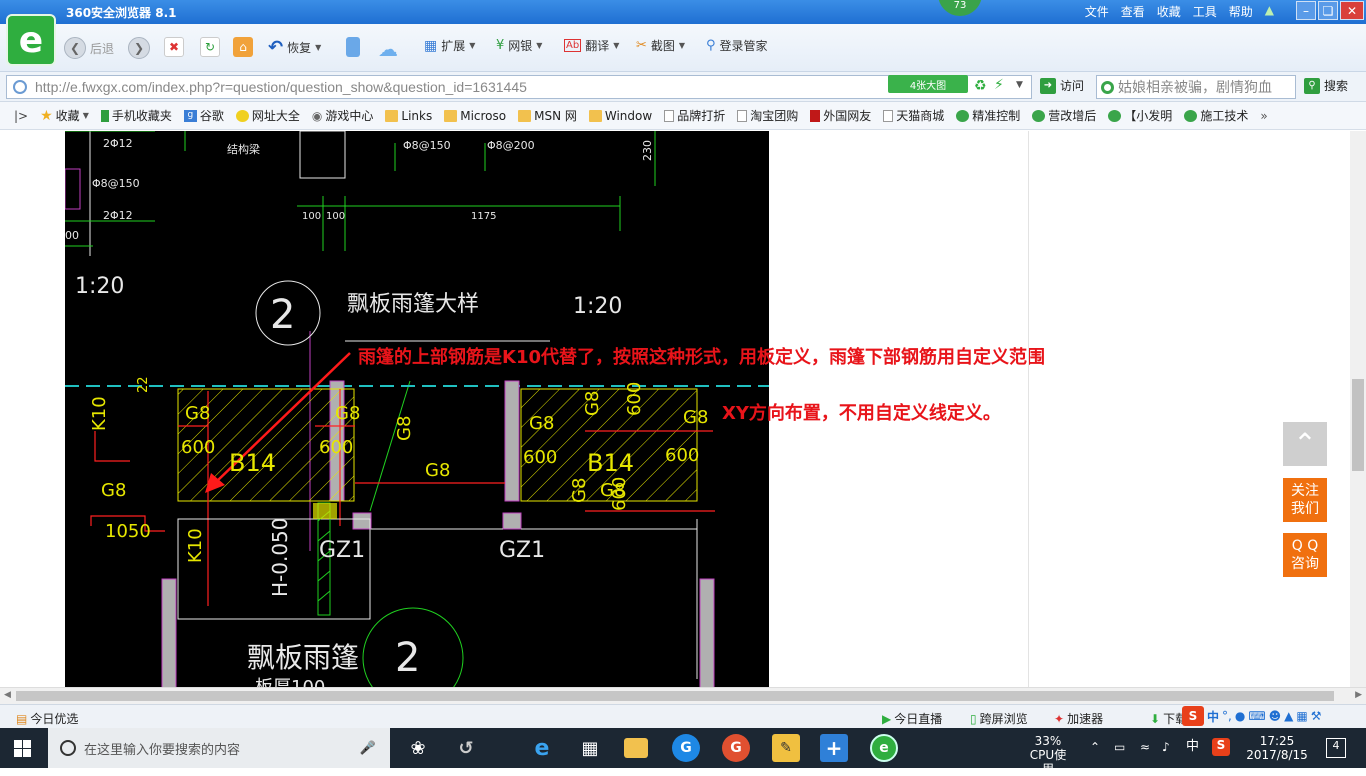 The image size is (1366, 776). Describe the element at coordinates (22, 748) in the screenshot. I see `windows-start-icon` at that location.